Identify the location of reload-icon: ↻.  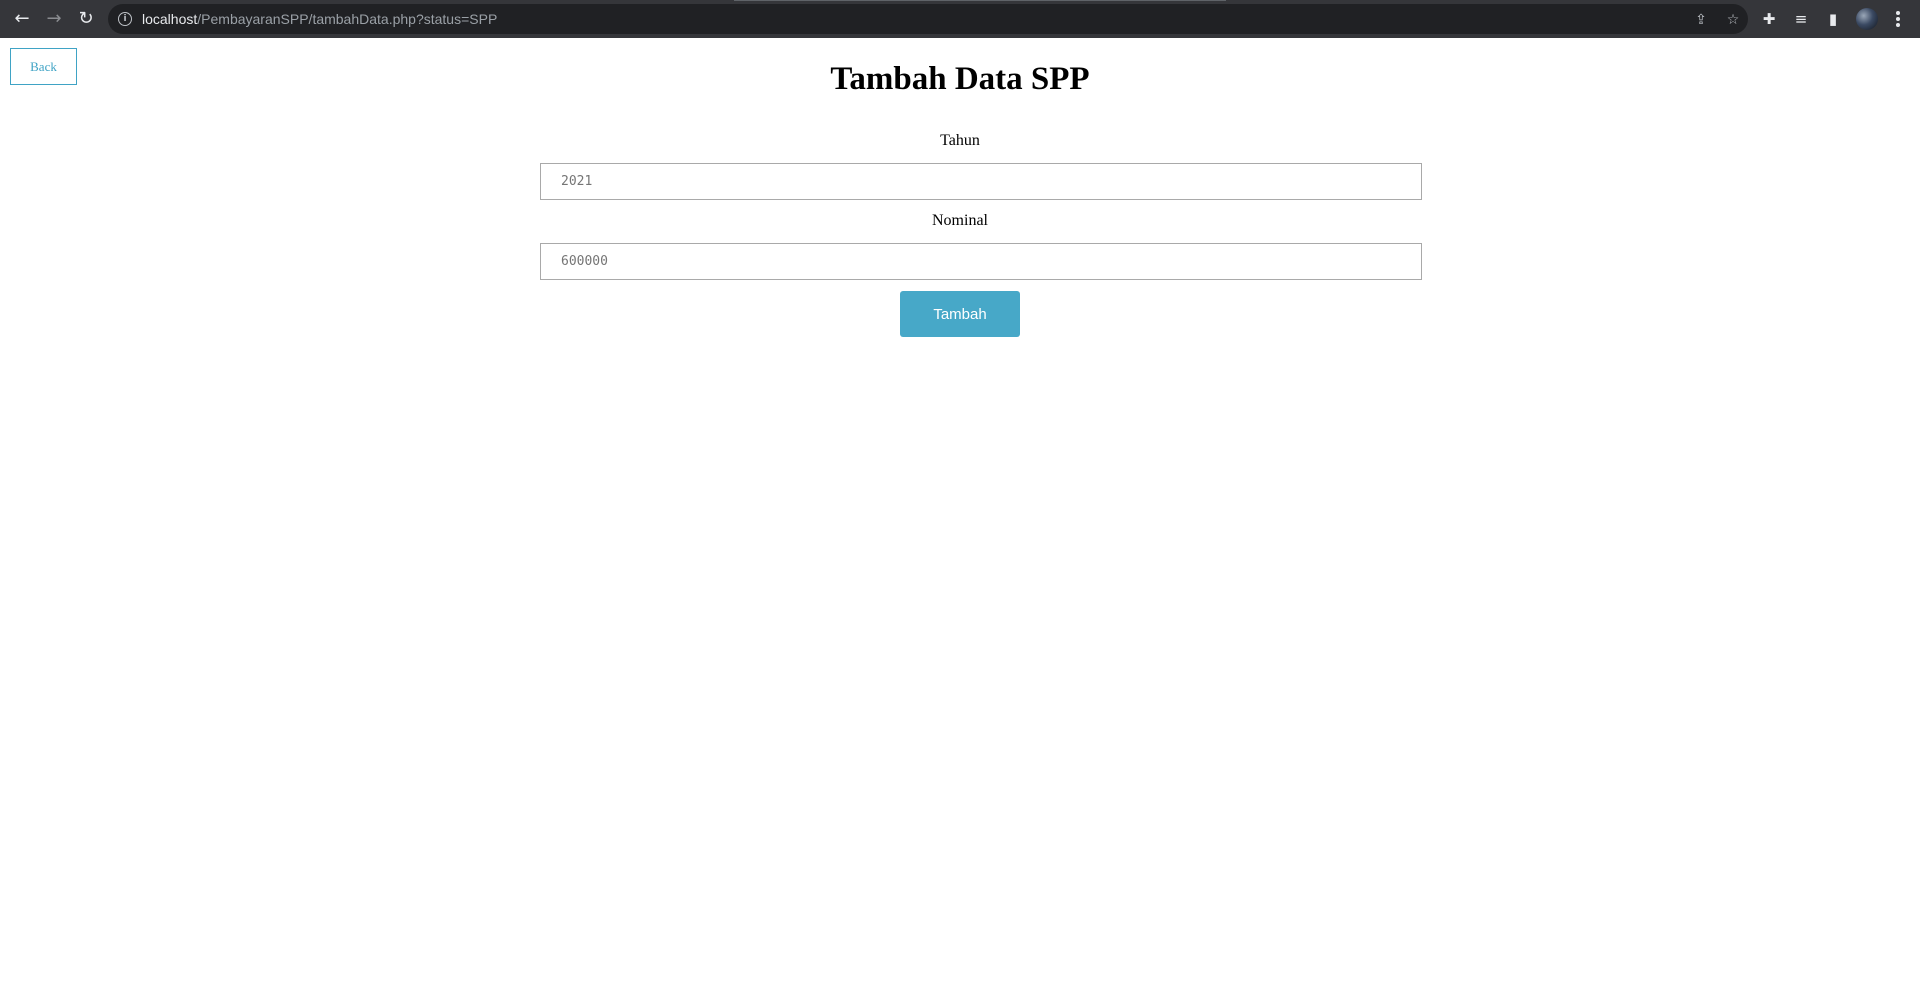
(86, 19).